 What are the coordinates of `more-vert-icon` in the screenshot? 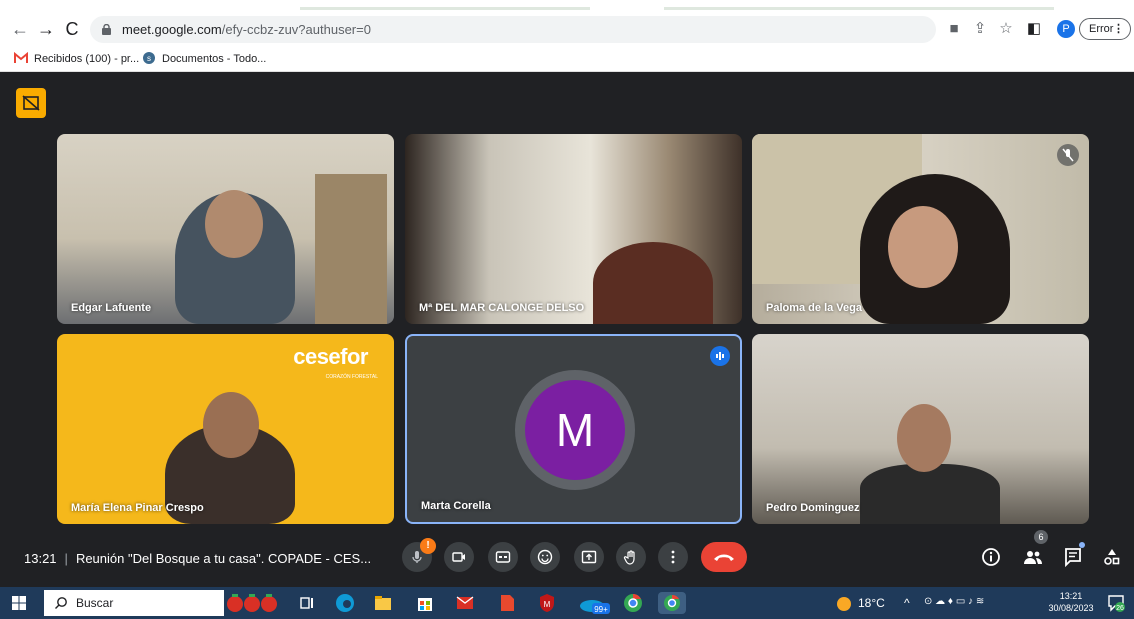 It's located at (673, 557).